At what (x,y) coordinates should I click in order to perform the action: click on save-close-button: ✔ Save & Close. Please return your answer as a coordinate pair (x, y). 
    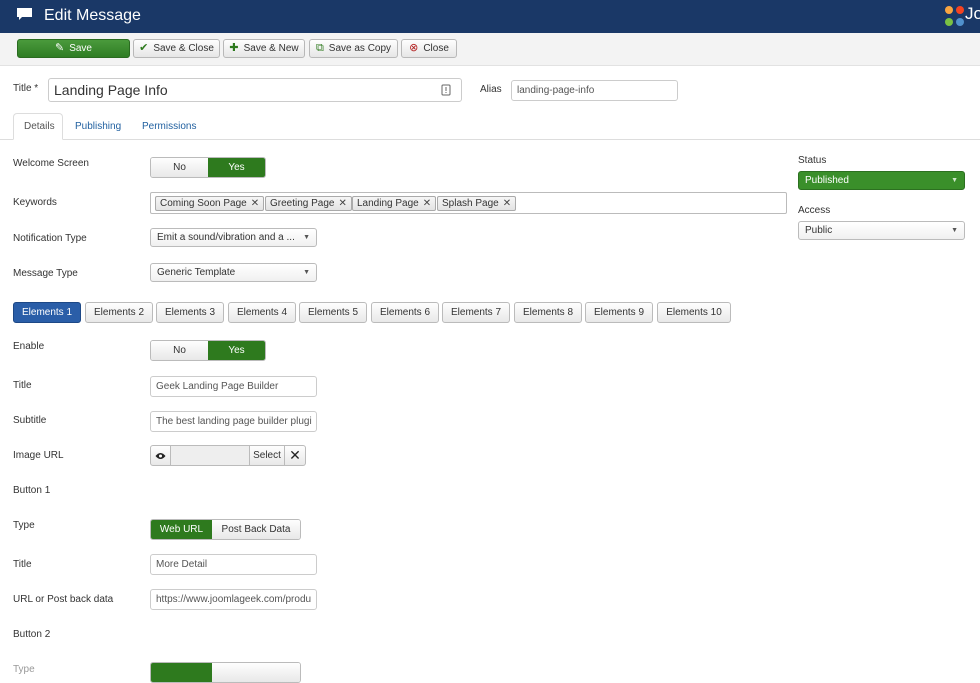
    Looking at the image, I should click on (176, 48).